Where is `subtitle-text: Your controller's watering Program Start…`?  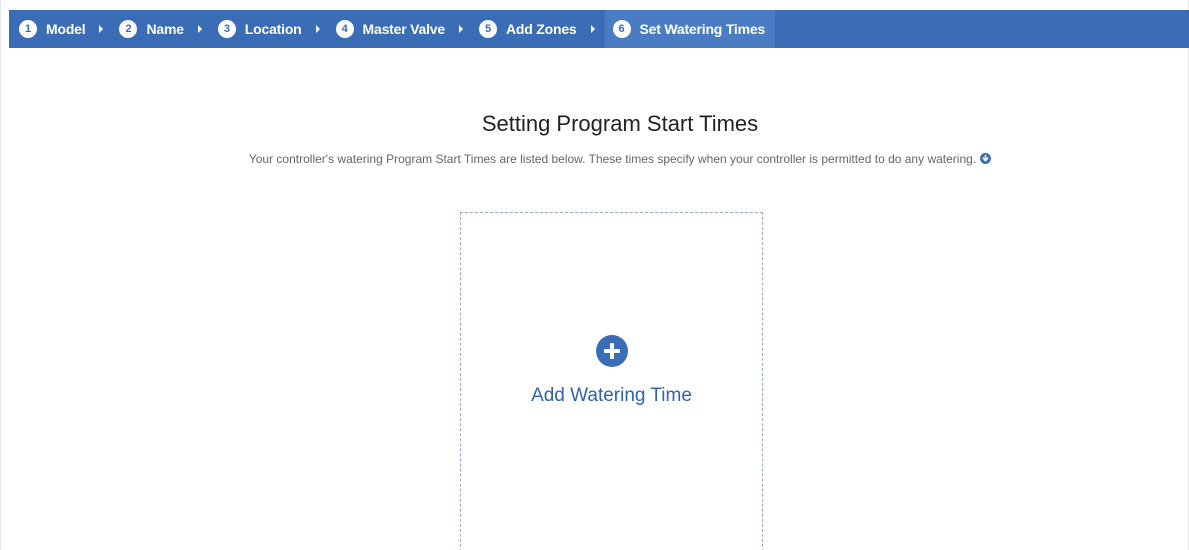
subtitle-text: Your controller's watering Program Start… is located at coordinates (612, 159).